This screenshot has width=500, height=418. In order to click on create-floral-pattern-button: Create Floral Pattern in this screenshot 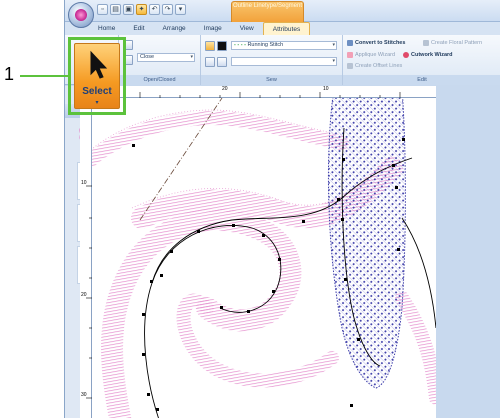, I will do `click(452, 43)`.